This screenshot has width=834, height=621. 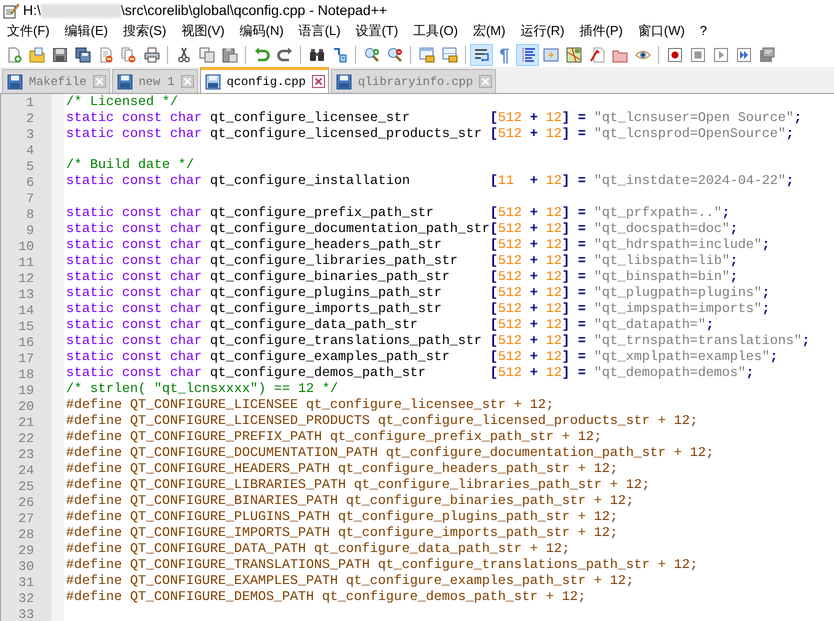 What do you see at coordinates (36, 55) in the screenshot?
I see `folder-icon` at bounding box center [36, 55].